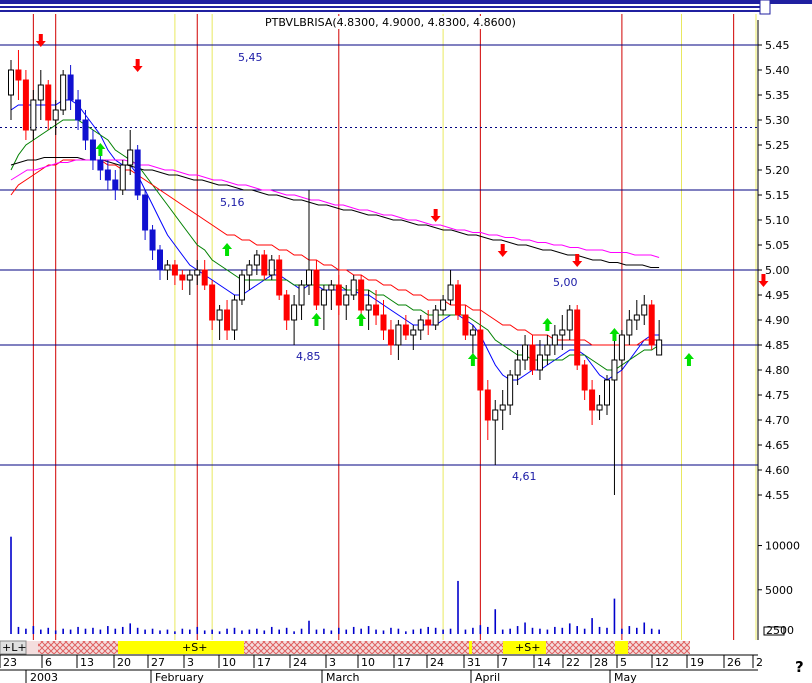 This screenshot has width=812, height=683. What do you see at coordinates (300, 662) in the screenshot?
I see `date-tick-label: 24` at bounding box center [300, 662].